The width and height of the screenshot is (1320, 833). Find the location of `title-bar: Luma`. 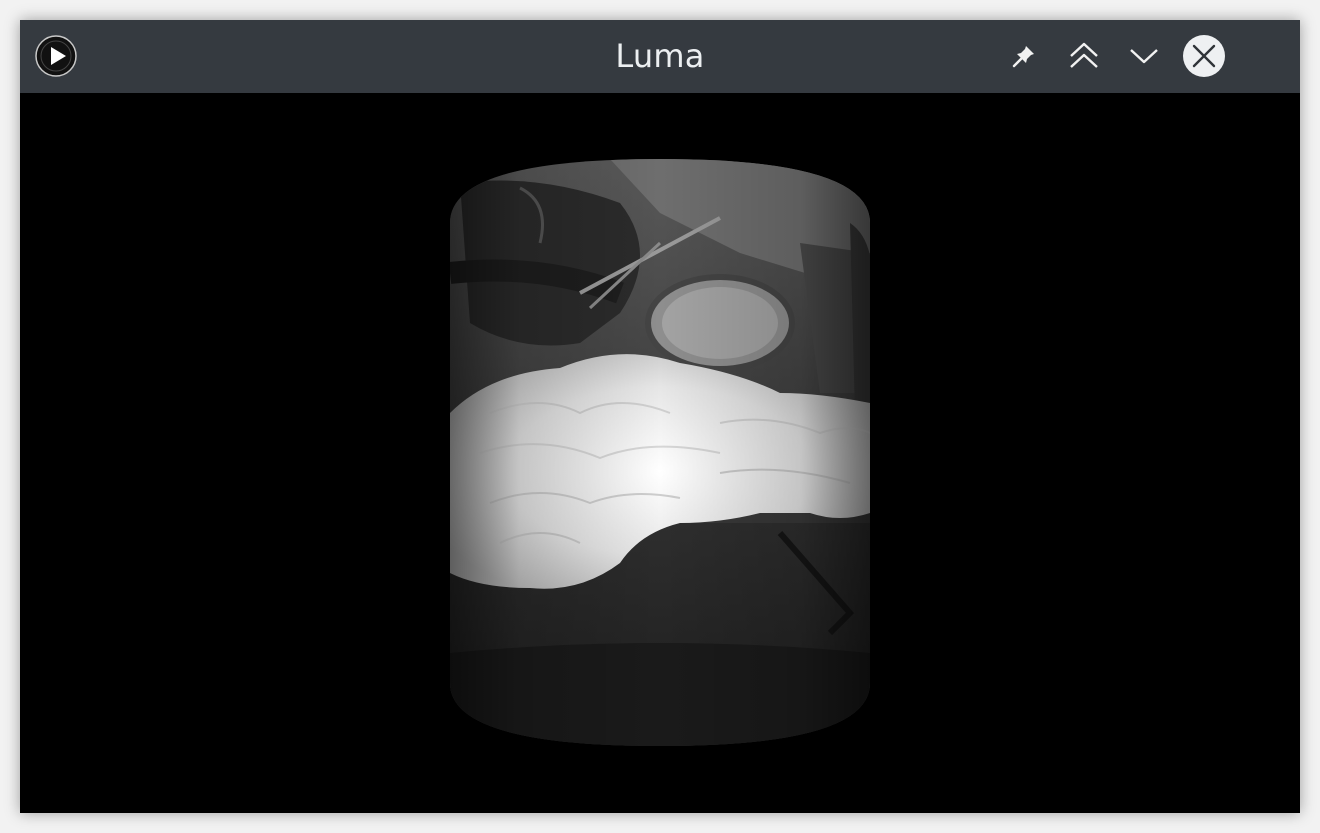

title-bar: Luma is located at coordinates (660, 56).